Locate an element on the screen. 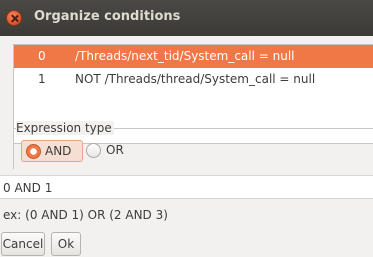 This screenshot has height=257, width=373. condition-row-0: 0 /Threads/next_tid/System_call = null is located at coordinates (193, 56).